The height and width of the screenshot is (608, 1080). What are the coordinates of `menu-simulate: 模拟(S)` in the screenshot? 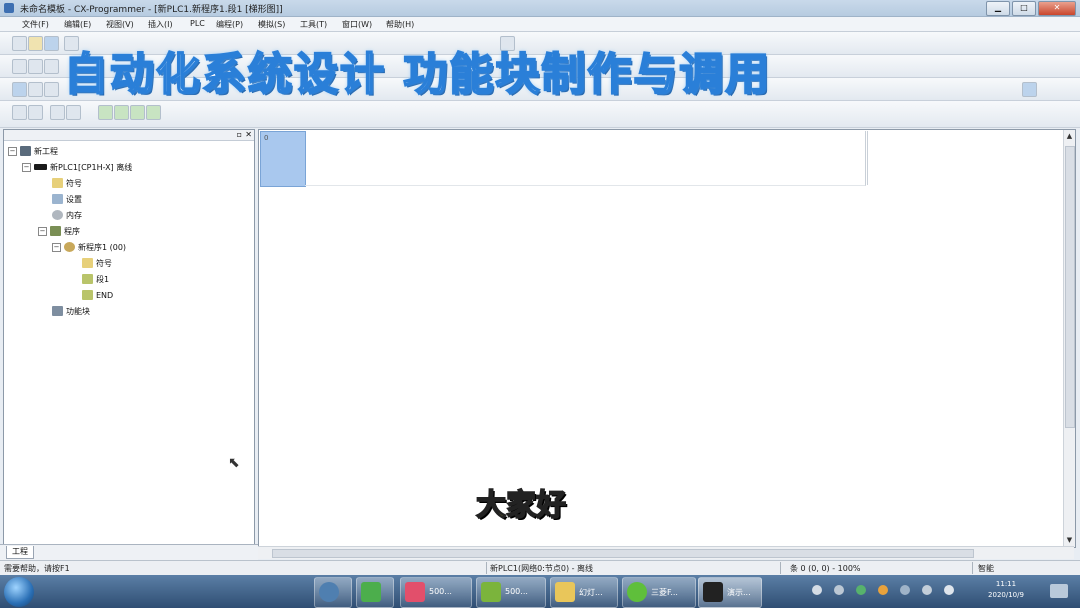 It's located at (271, 24).